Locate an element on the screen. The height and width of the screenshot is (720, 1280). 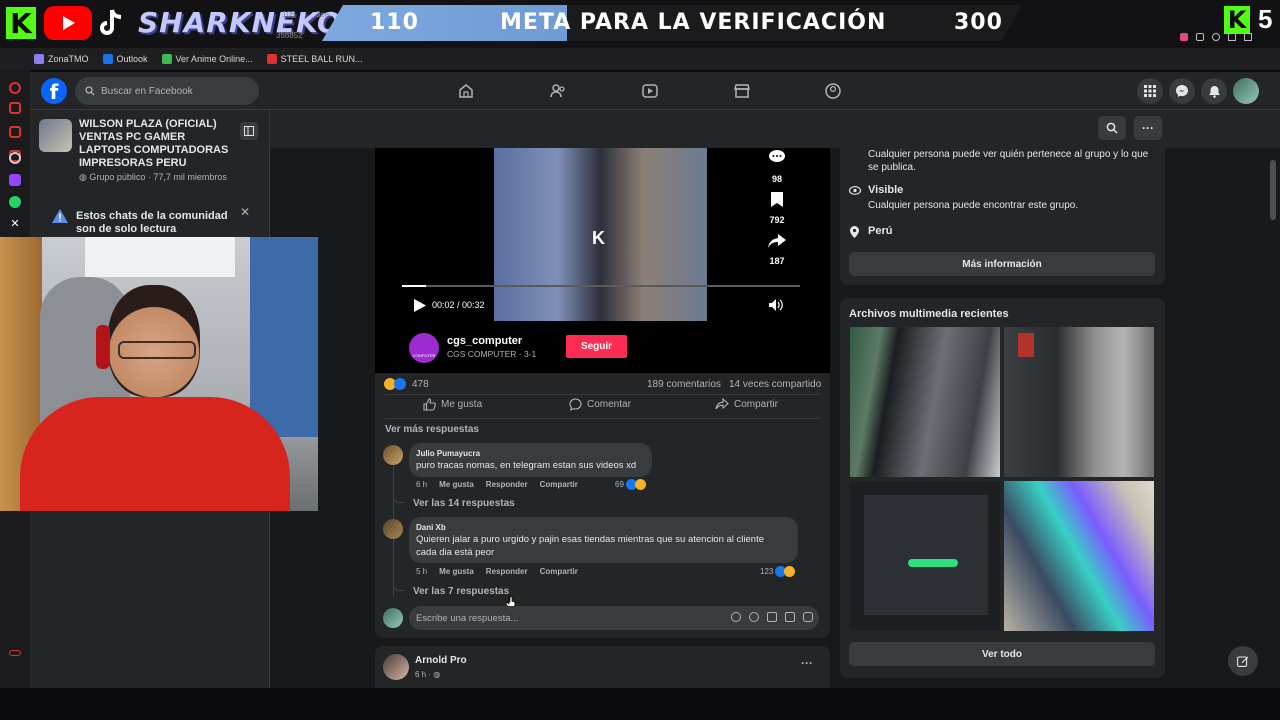
rail-history-icon is located at coordinates (15, 88).